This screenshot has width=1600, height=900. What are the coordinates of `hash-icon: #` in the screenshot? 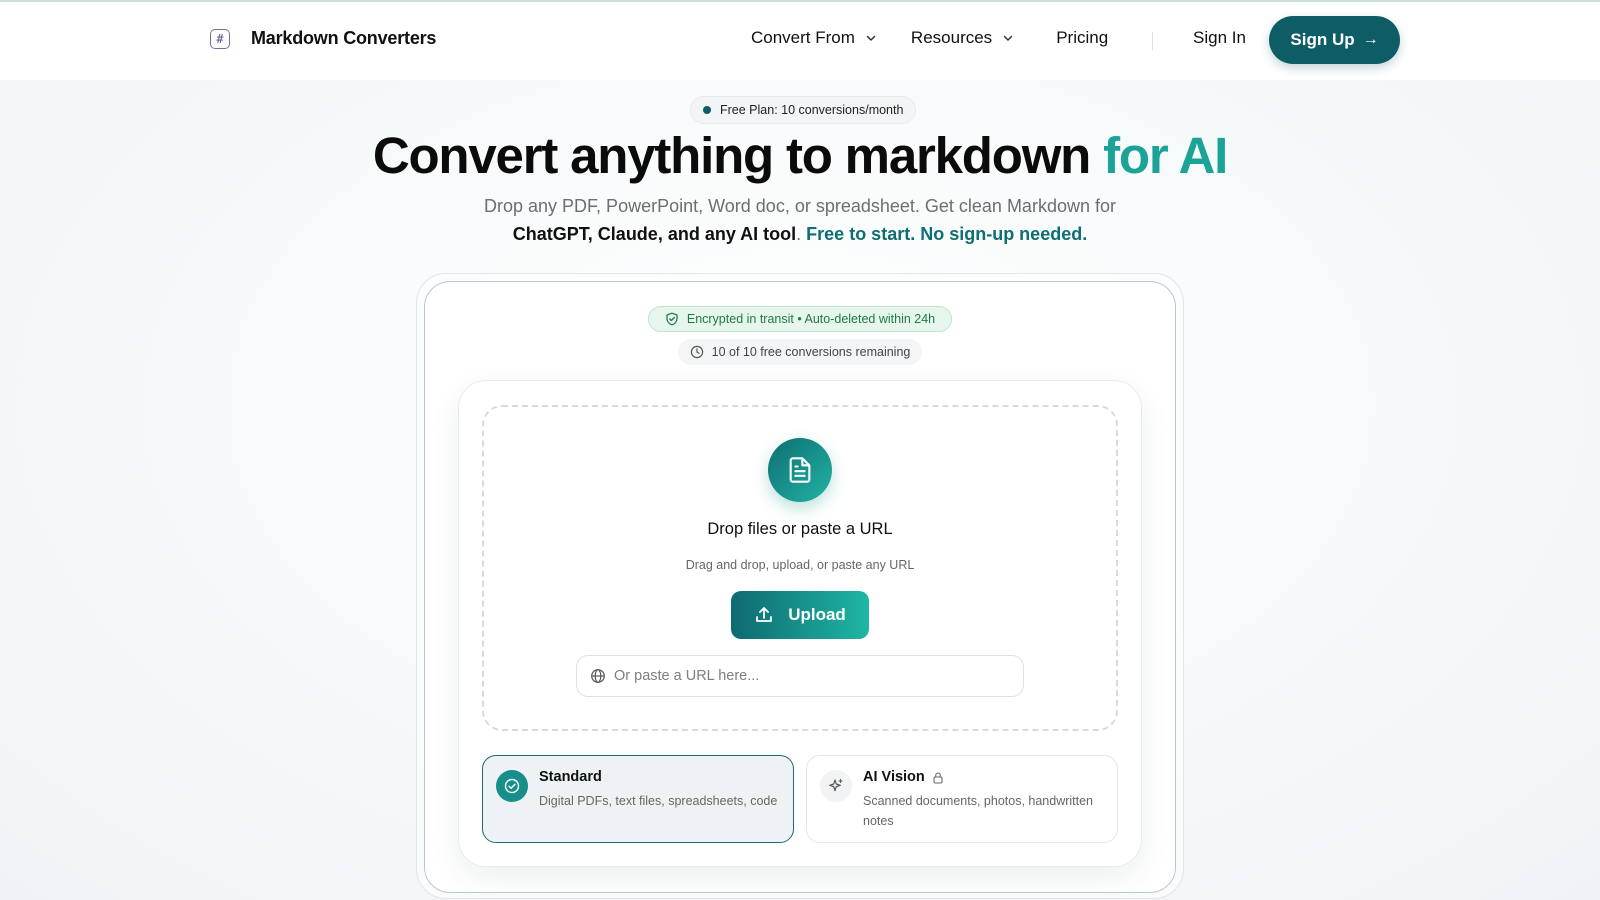 It's located at (220, 38).